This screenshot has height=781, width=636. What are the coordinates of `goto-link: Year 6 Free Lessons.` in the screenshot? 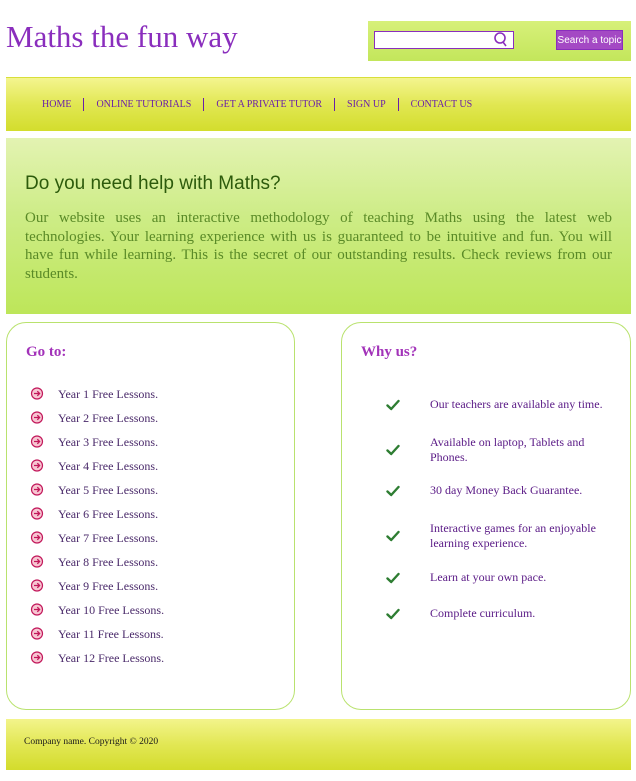 It's located at (108, 514).